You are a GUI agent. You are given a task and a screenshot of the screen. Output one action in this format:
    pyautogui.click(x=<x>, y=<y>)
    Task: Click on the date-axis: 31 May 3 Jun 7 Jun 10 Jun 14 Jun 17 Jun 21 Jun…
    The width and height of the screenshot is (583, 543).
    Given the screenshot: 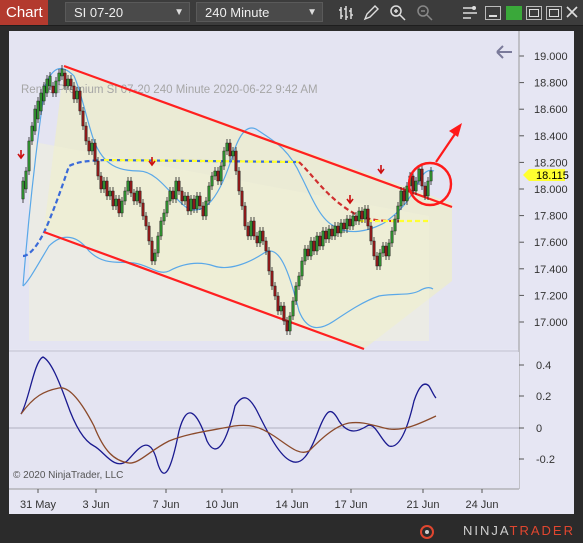 What is the action you would take?
    pyautogui.click(x=264, y=499)
    